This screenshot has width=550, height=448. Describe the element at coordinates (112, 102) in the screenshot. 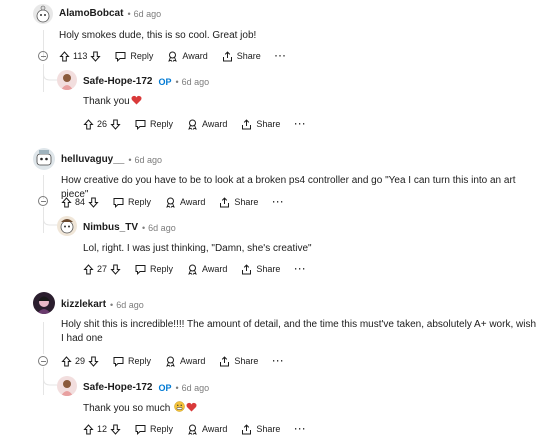

I see `comment-body: Thank you` at that location.